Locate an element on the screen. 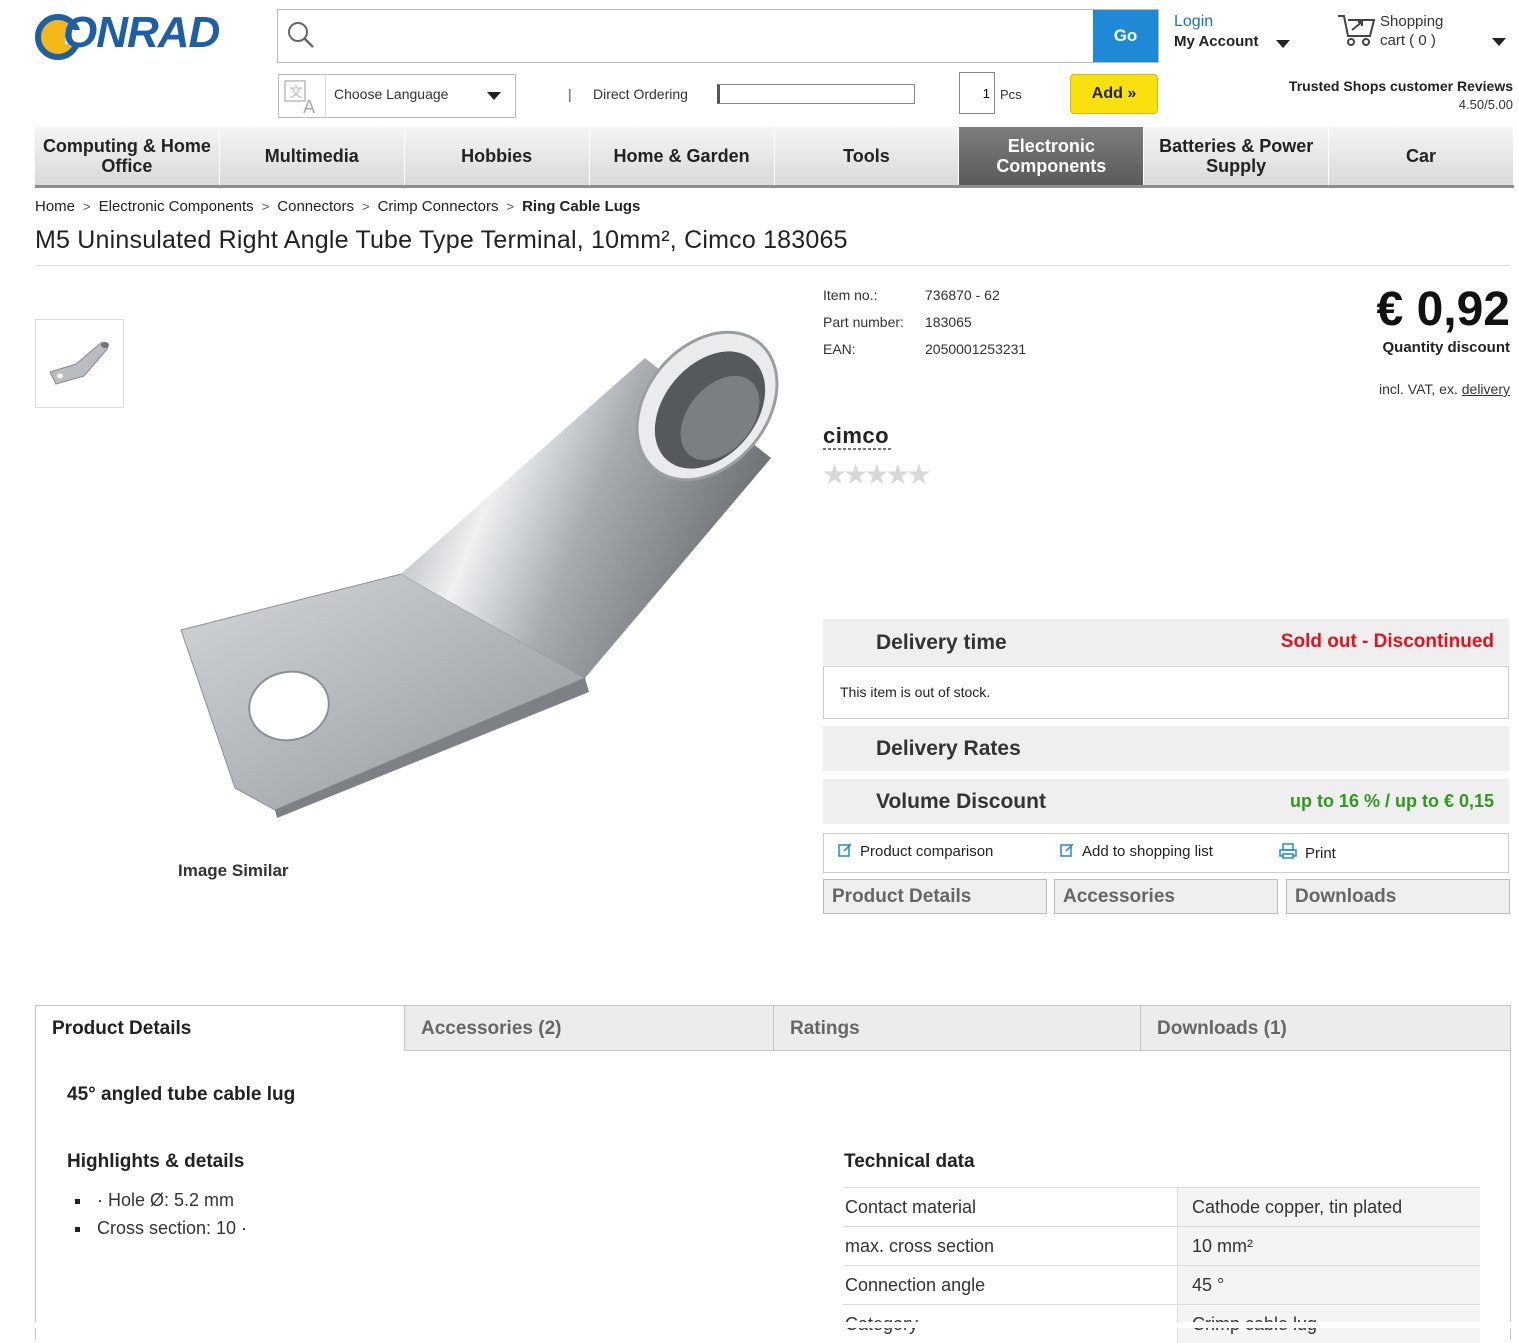 The height and width of the screenshot is (1343, 1519). breadcrumb-crimp-connectors: Crimp Connectors is located at coordinates (438, 206).